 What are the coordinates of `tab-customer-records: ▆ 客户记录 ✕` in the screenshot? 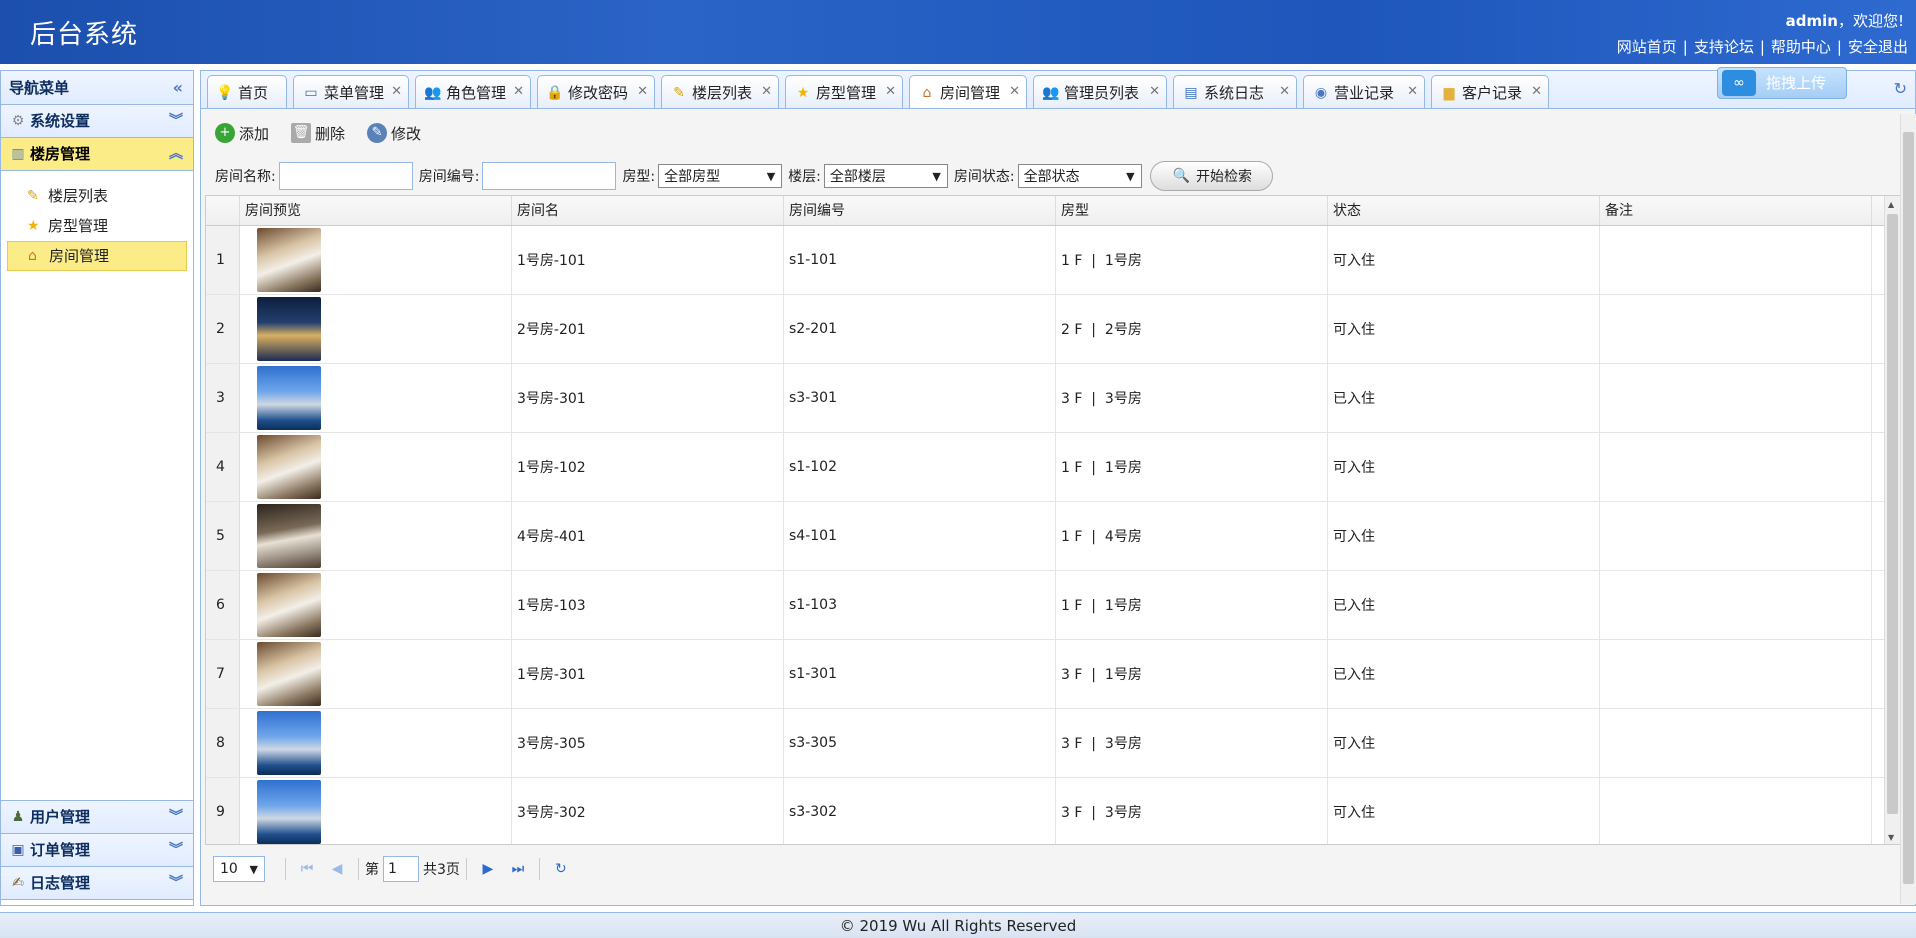 It's located at (1490, 92).